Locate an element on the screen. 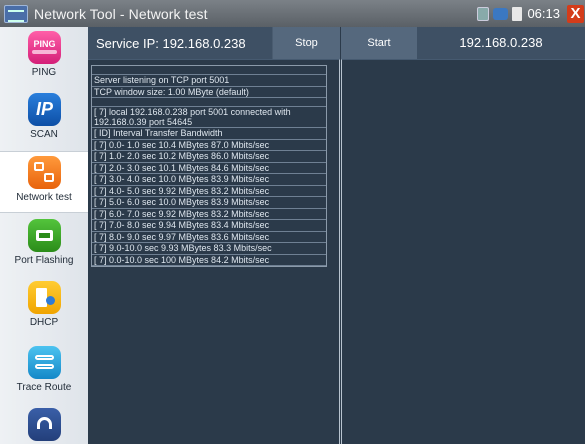 The height and width of the screenshot is (444, 585). window-title: Network Tool - Network test is located at coordinates (121, 13).